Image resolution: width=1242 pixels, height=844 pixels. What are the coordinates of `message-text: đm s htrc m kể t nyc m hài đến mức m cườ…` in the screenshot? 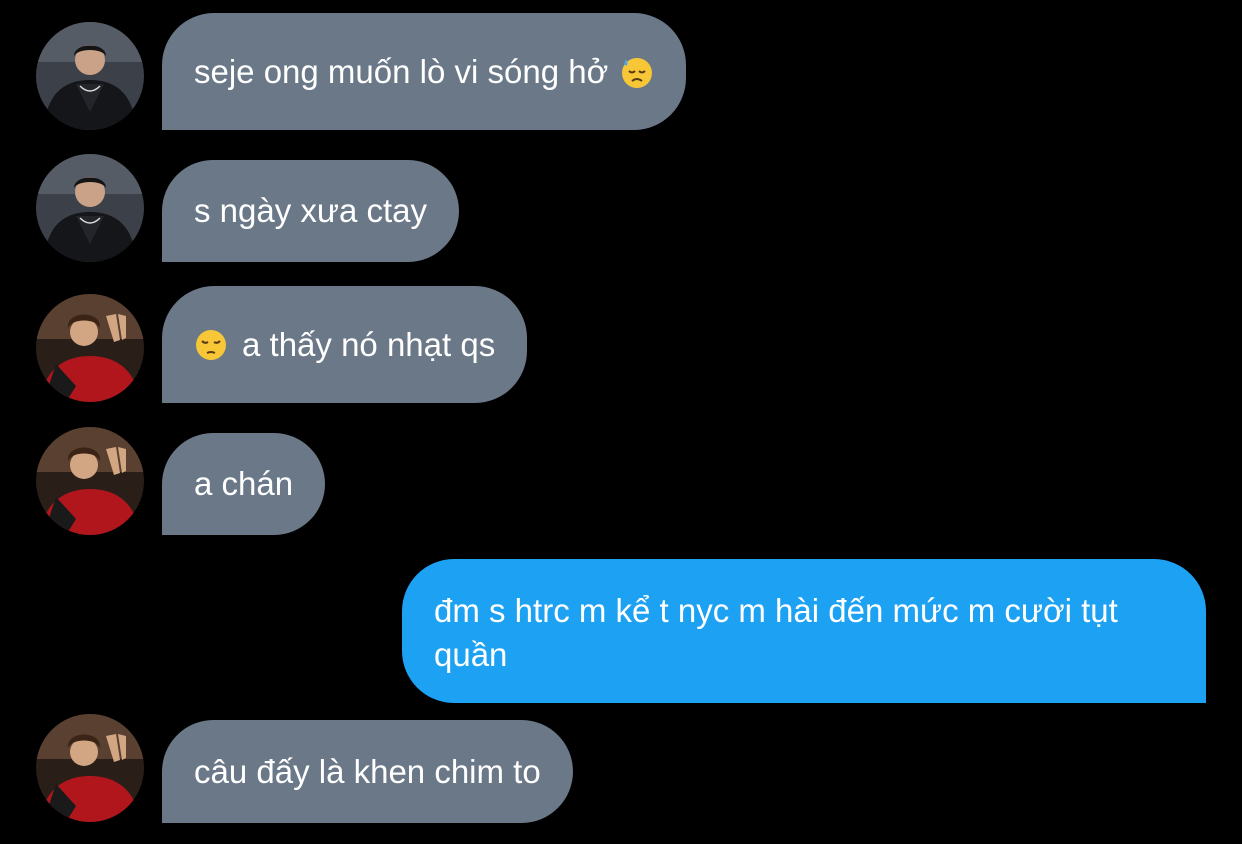 It's located at (776, 632).